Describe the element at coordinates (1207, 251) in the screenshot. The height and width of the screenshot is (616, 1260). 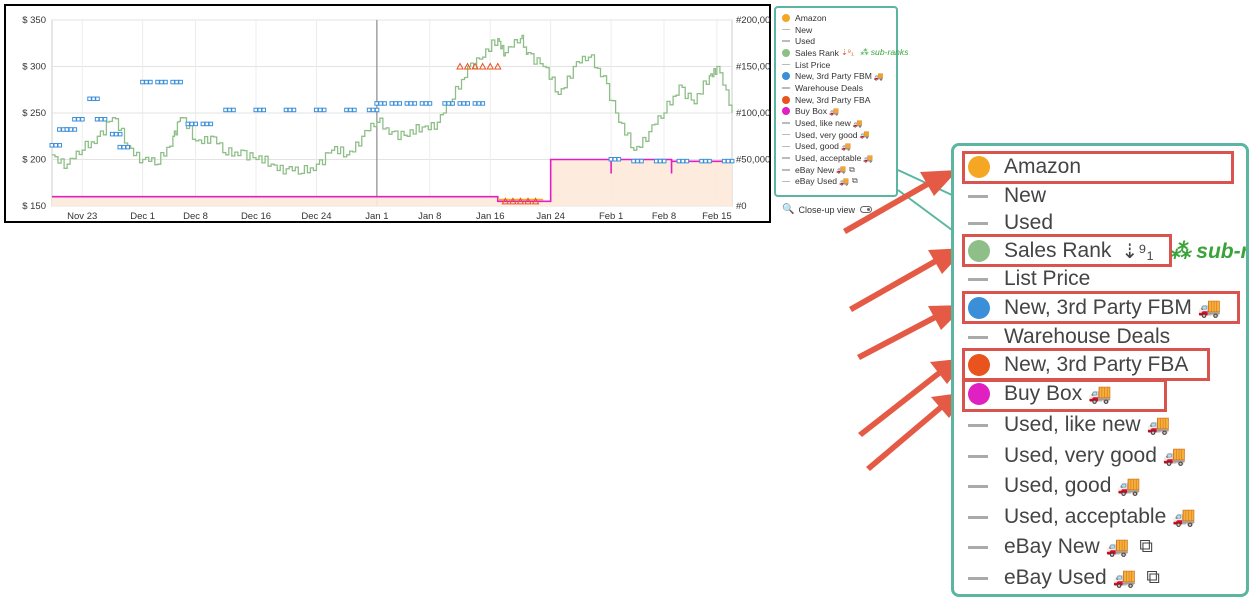
I see `sub-ranks-link: ⁂ sub-r` at that location.